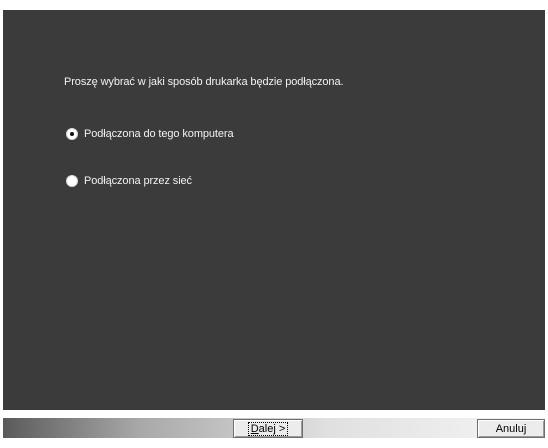 The image size is (548, 448). I want to click on option-network: Podłączona przez sieć, so click(129, 181).